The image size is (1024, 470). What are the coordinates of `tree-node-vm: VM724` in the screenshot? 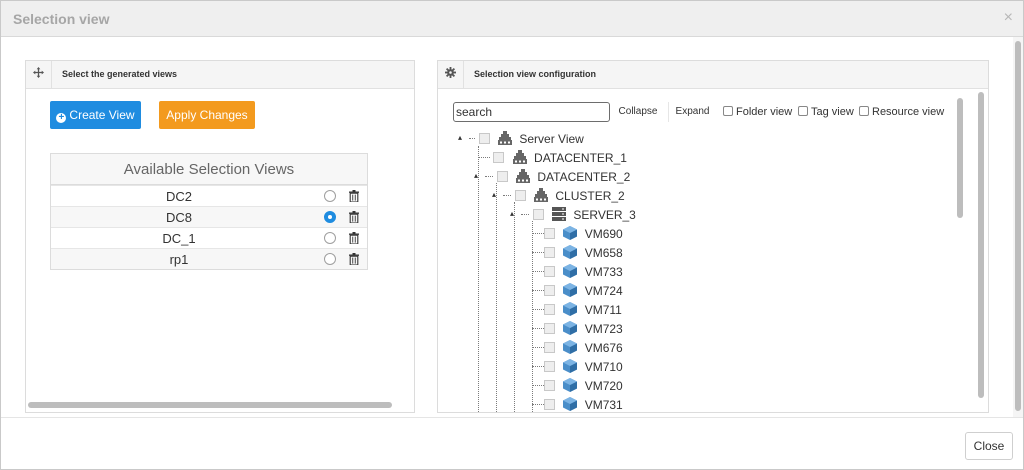 It's located at (577, 291).